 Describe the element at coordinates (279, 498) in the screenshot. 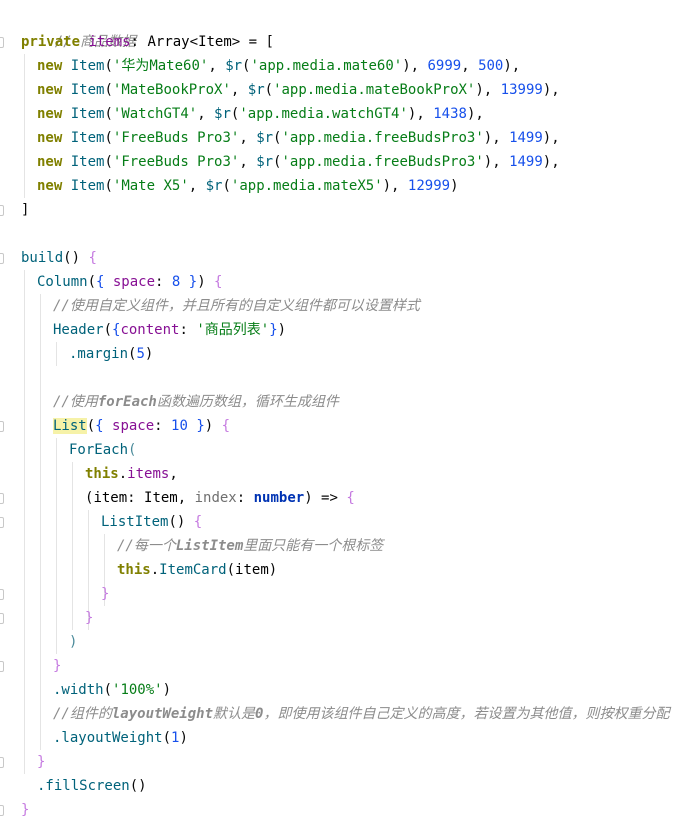

I see `type-name: number` at that location.